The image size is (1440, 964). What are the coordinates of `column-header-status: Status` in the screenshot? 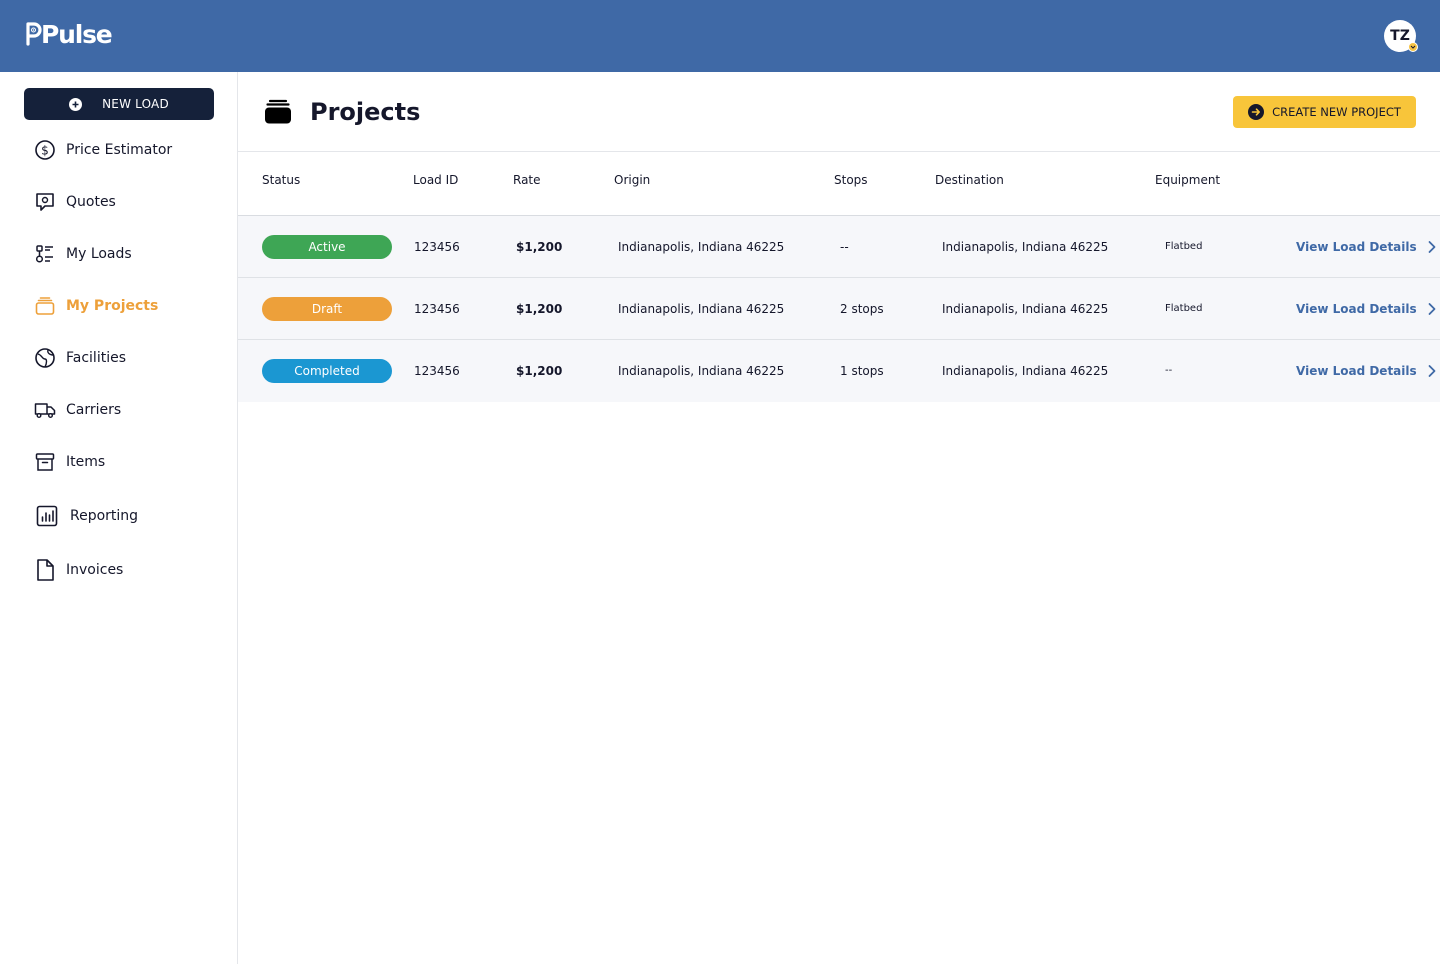 It's located at (281, 184).